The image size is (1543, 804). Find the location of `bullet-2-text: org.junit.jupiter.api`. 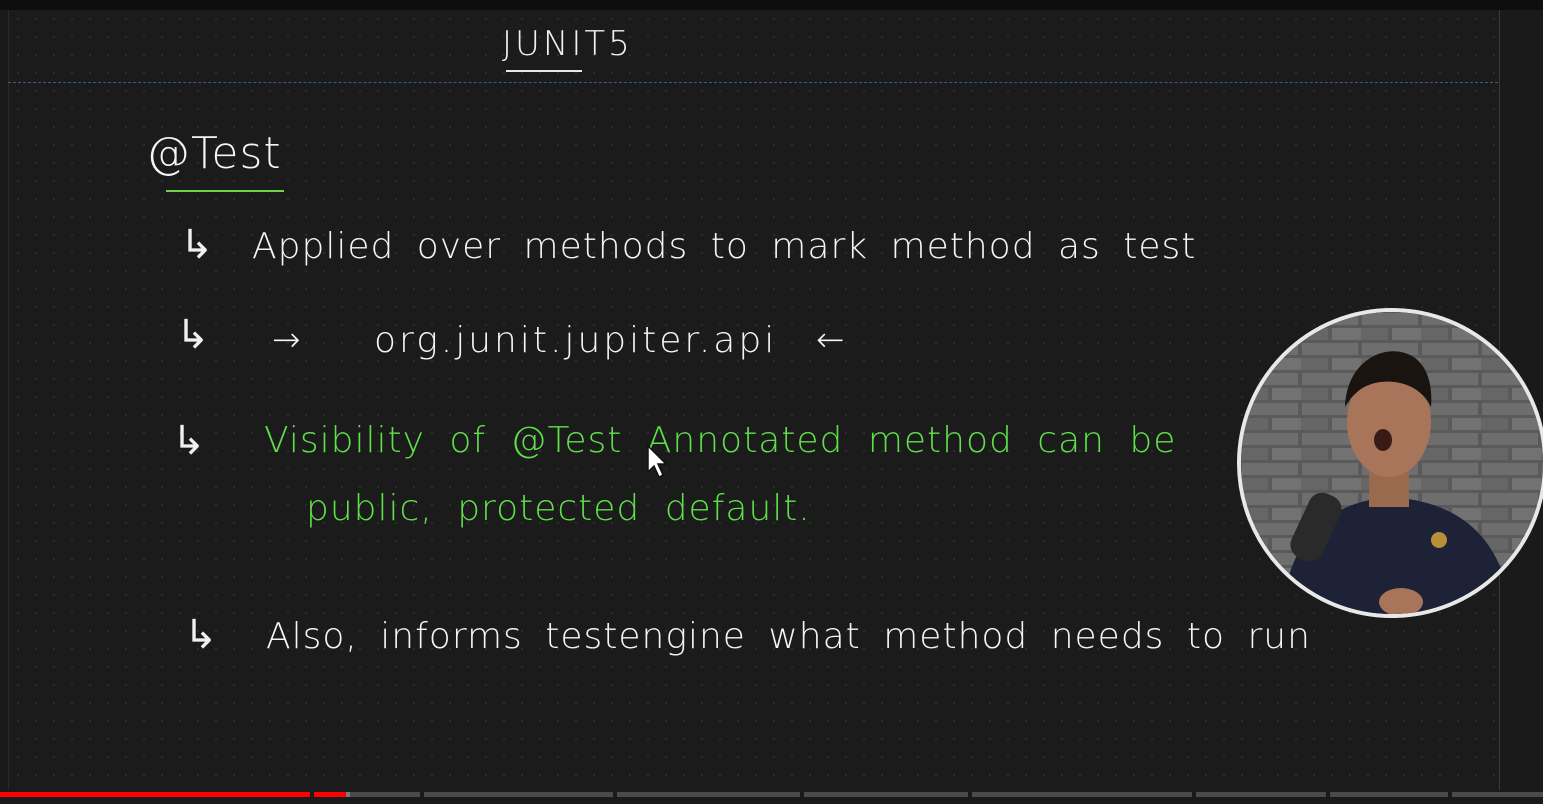

bullet-2-text: org.junit.jupiter.api is located at coordinates (576, 340).